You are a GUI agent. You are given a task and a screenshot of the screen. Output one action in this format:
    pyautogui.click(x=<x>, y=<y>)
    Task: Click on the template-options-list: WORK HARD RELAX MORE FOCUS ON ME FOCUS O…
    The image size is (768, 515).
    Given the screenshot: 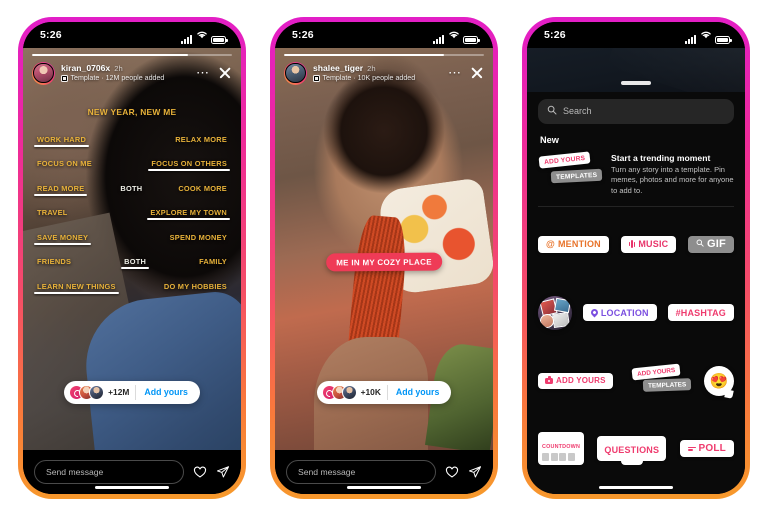 What is the action you would take?
    pyautogui.click(x=132, y=214)
    